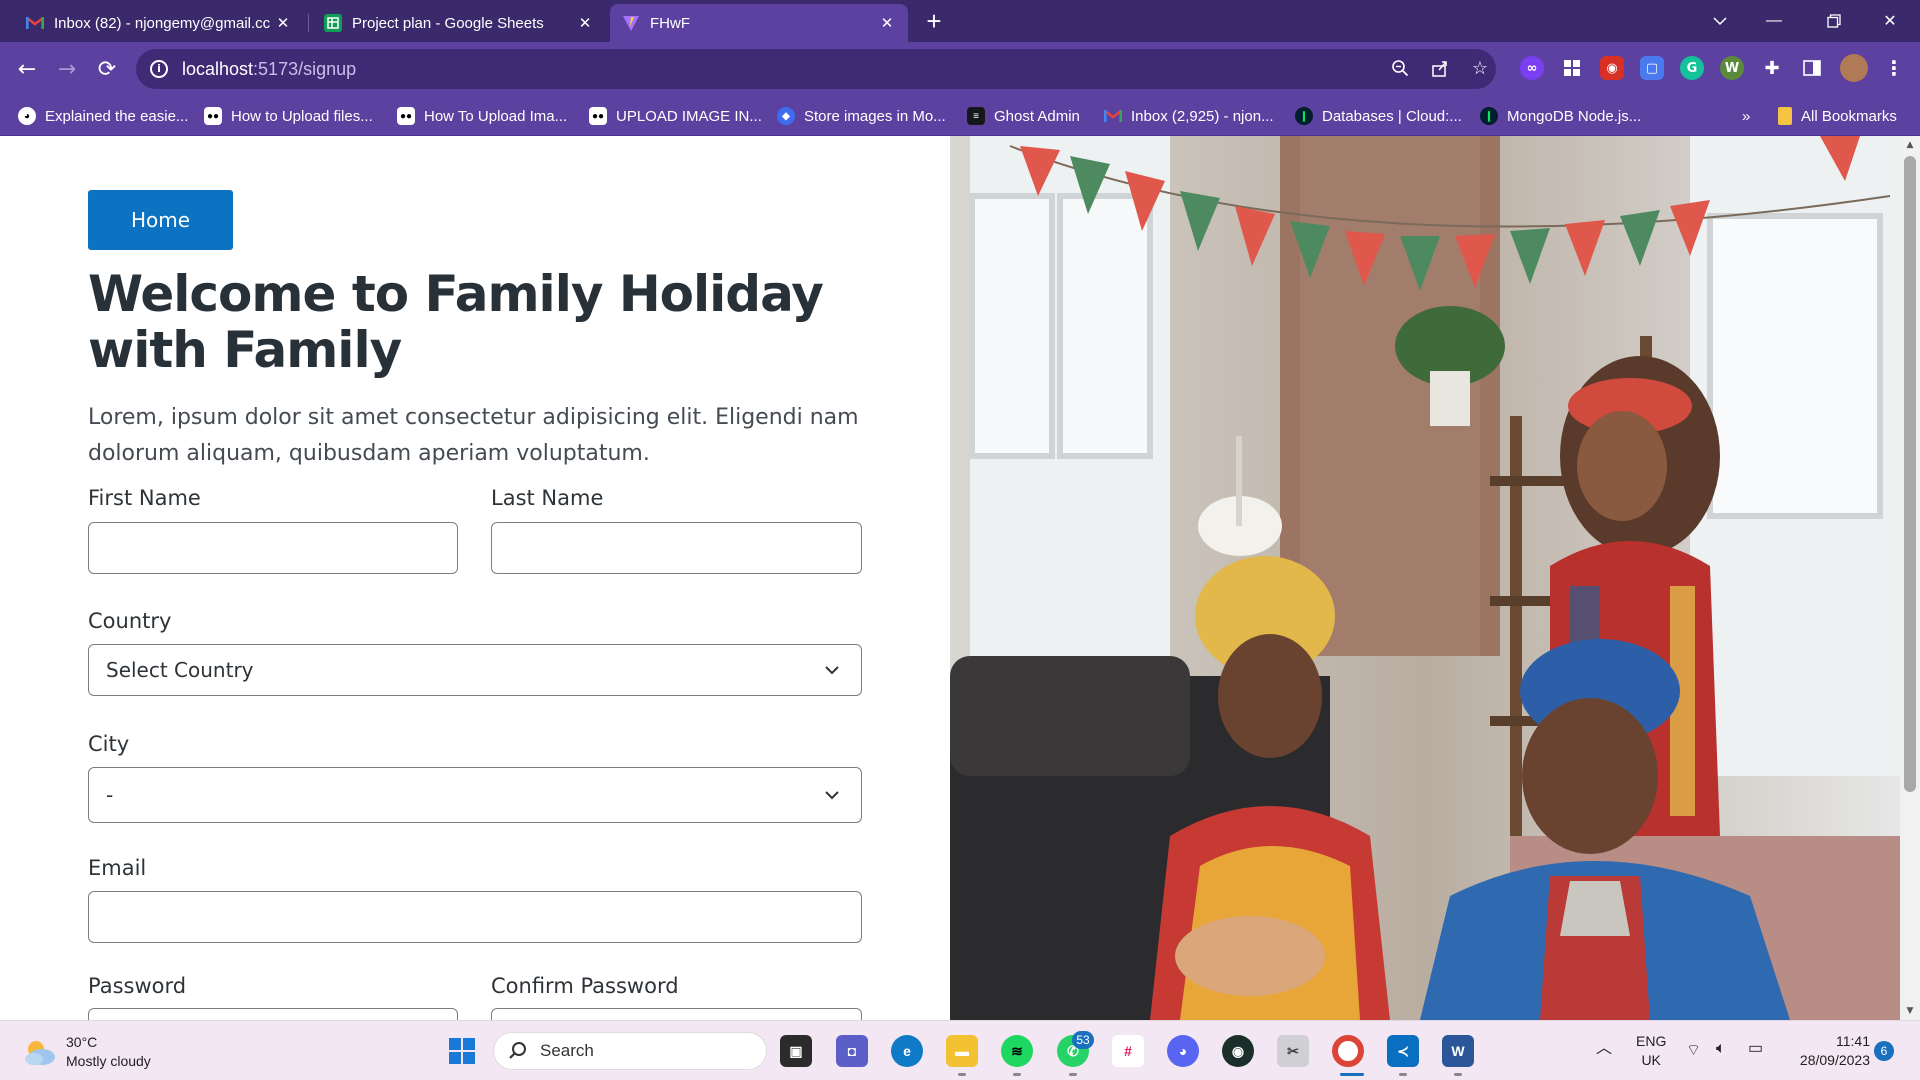 This screenshot has height=1080, width=1920. I want to click on last-name-input, so click(676, 548).